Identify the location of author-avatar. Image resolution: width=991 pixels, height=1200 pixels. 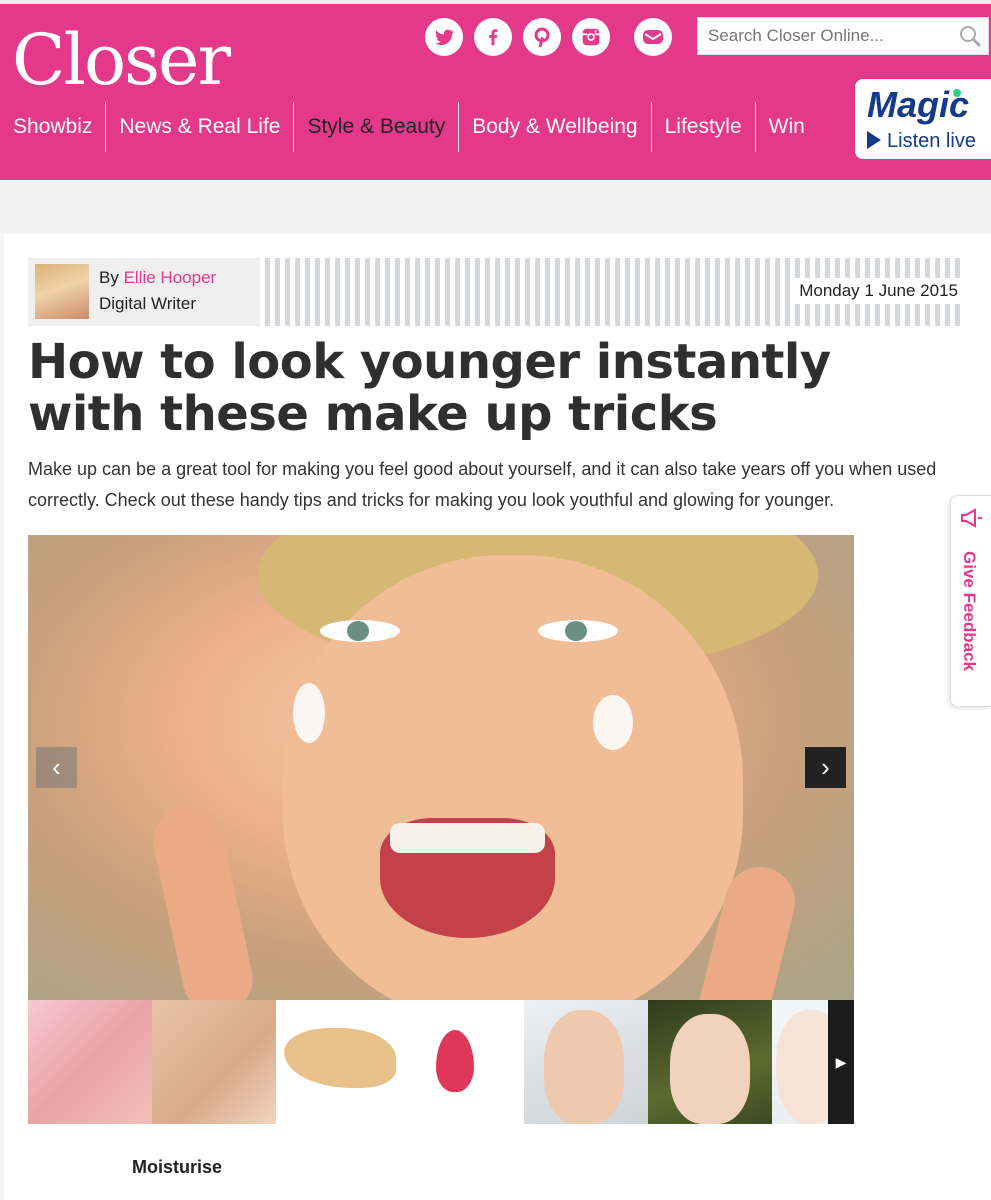
(62, 291).